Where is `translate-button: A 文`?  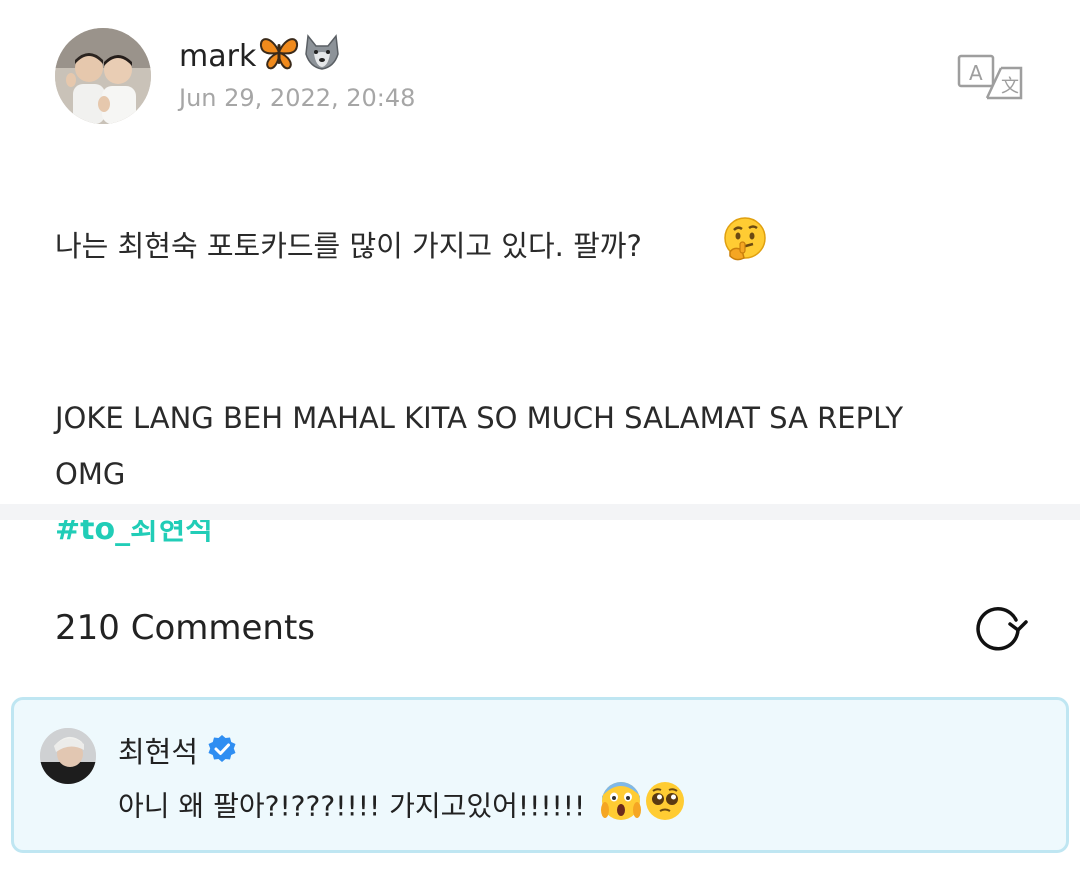
translate-button: A 文 is located at coordinates (991, 78).